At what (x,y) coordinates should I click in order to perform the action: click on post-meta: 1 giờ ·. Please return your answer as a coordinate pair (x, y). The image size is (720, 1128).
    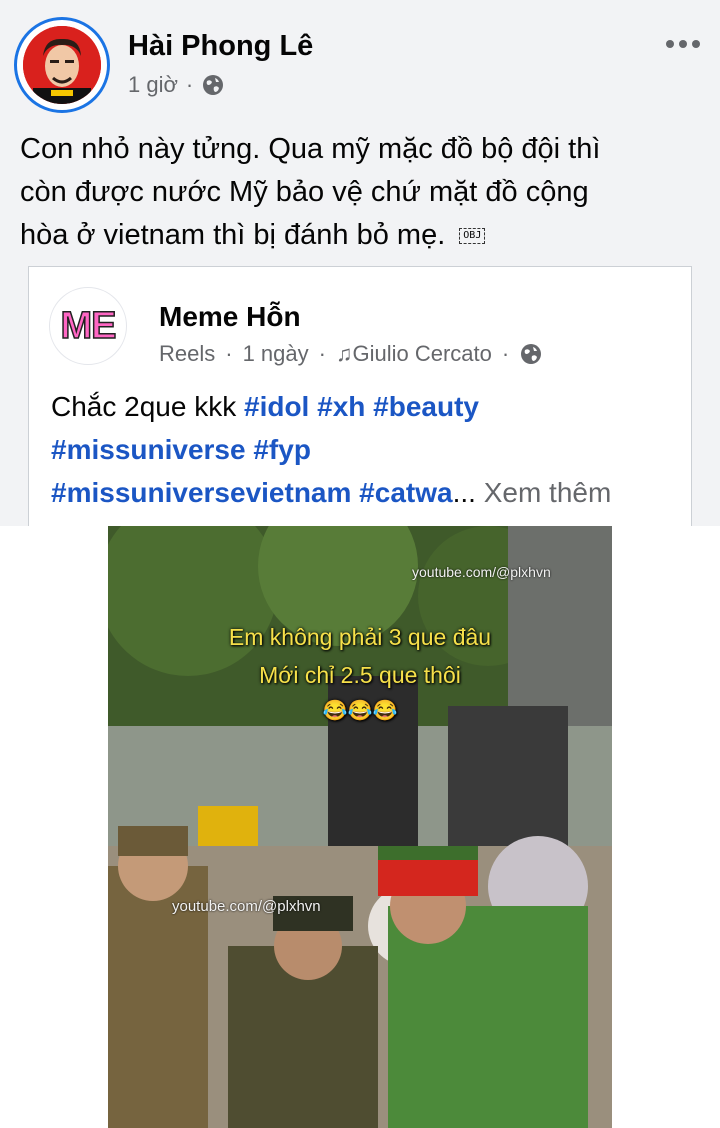
    Looking at the image, I should click on (176, 85).